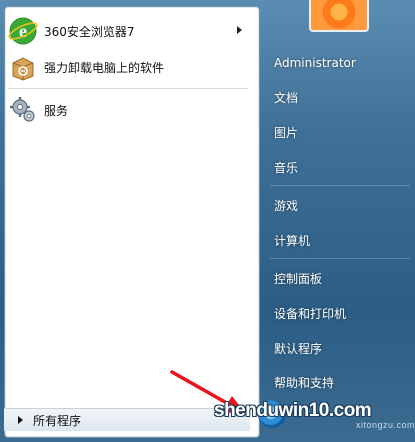  What do you see at coordinates (89, 31) in the screenshot?
I see `program-item-label: 360安全浏览器7` at bounding box center [89, 31].